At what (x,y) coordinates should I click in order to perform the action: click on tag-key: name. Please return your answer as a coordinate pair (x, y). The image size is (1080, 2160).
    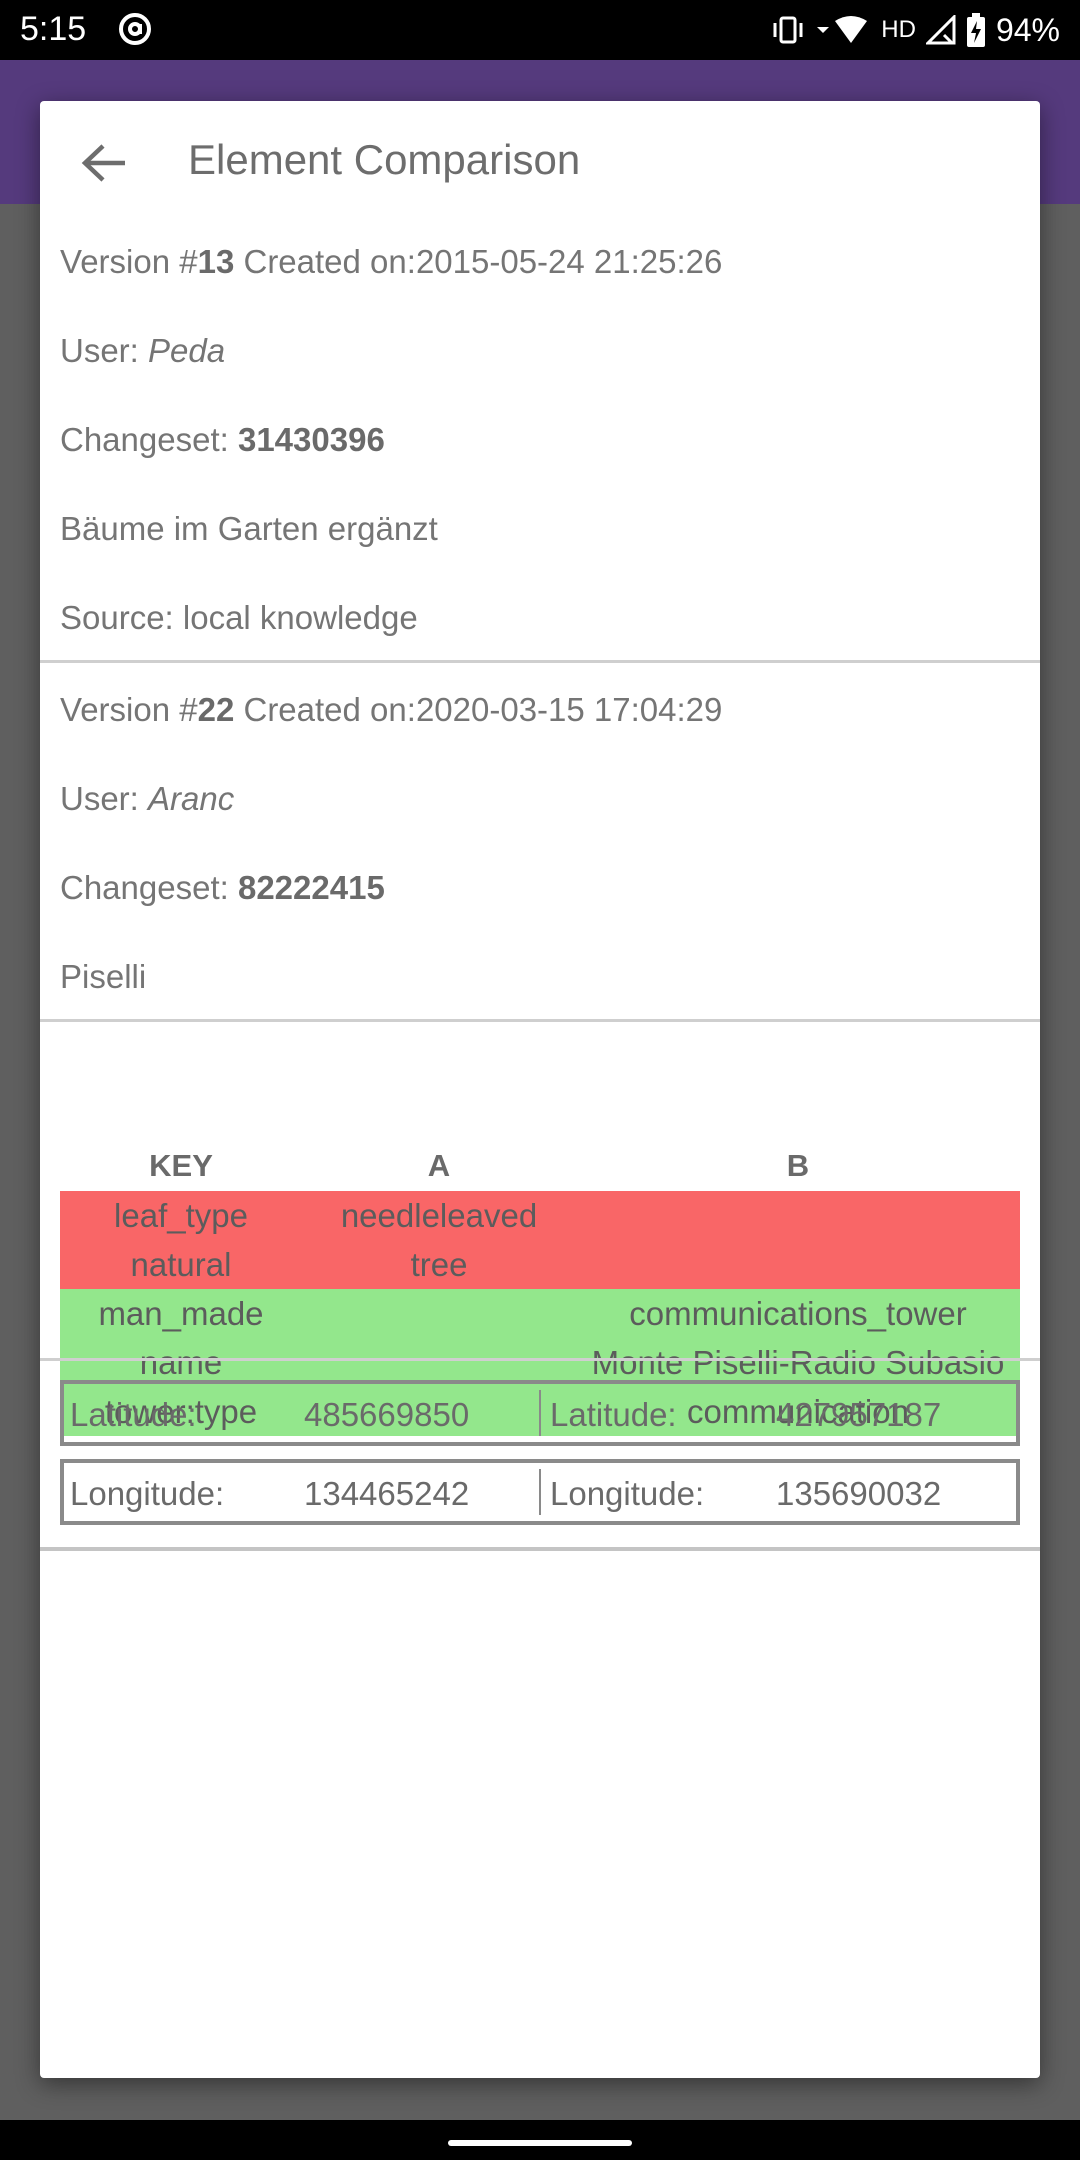
    Looking at the image, I should click on (181, 1362).